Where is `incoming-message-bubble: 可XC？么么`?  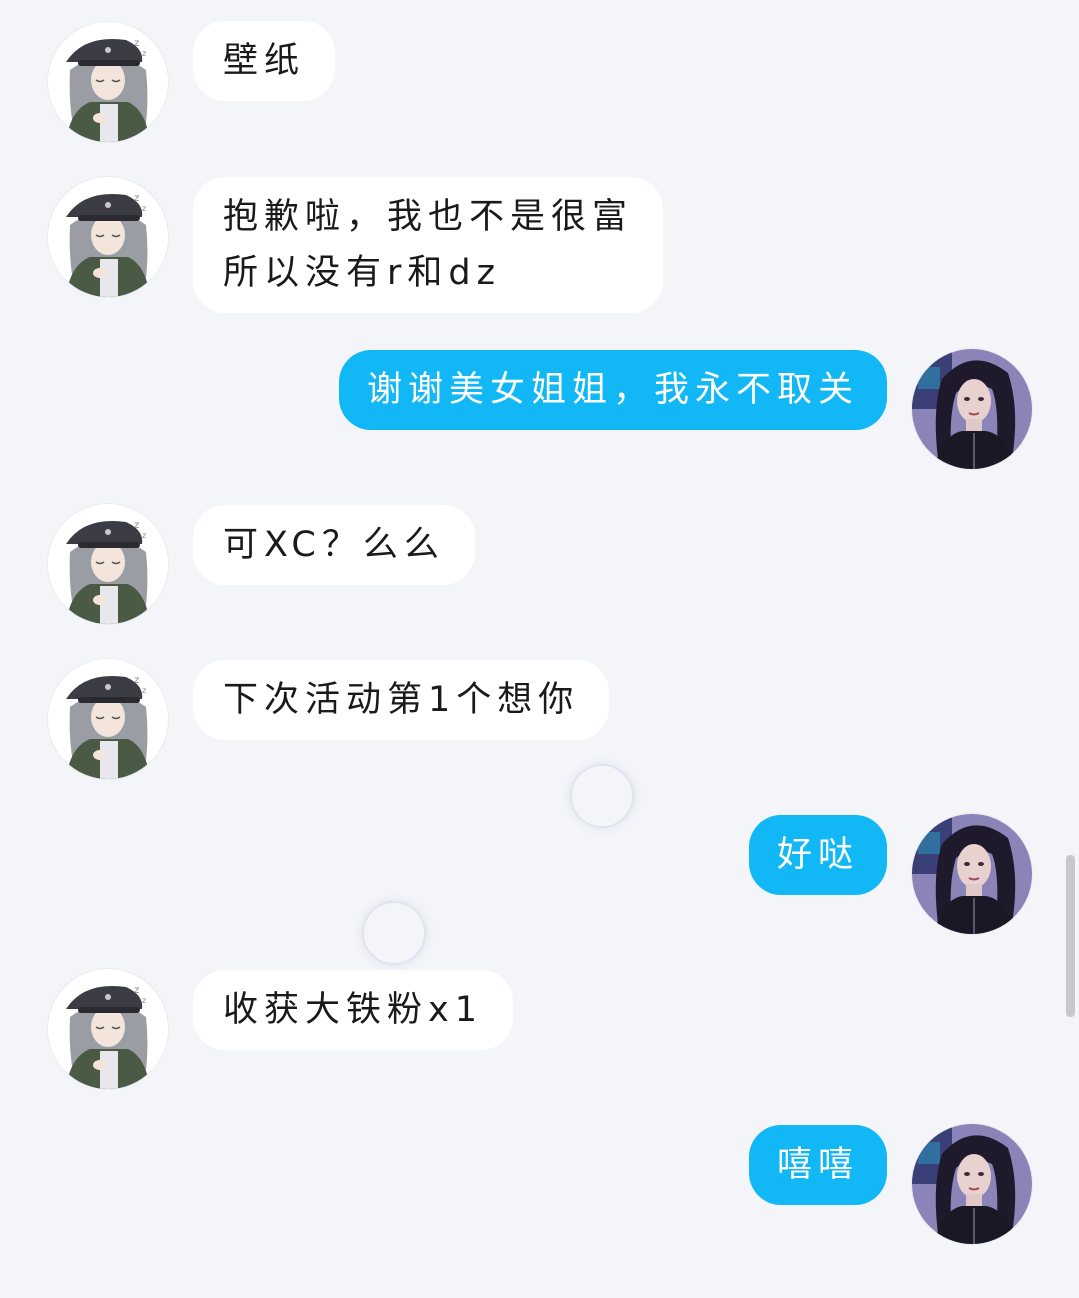
incoming-message-bubble: 可XC？么么 is located at coordinates (334, 545).